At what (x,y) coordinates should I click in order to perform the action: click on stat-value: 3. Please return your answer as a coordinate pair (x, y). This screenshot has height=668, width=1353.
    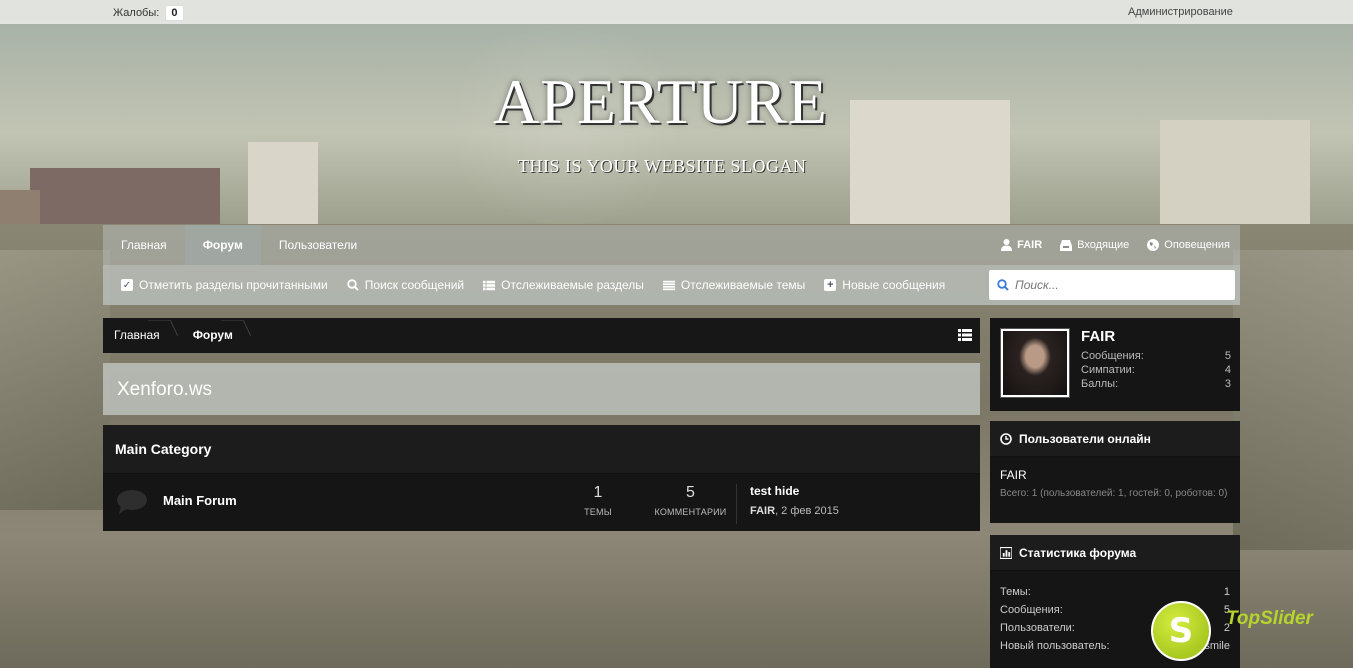
    Looking at the image, I should click on (1227, 384).